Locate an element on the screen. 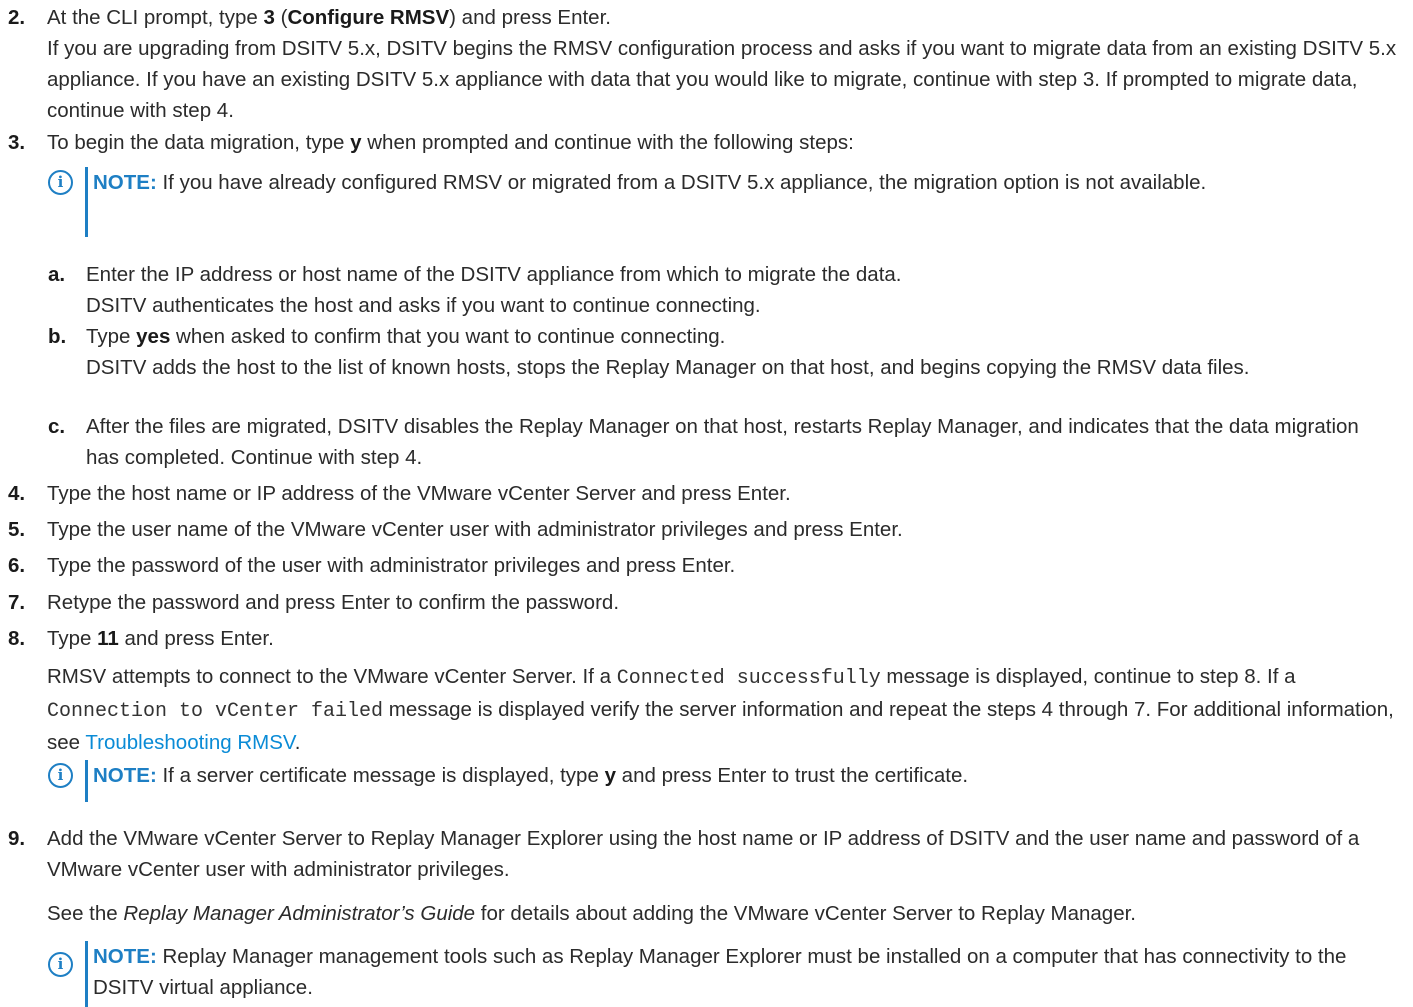 The width and height of the screenshot is (1413, 1007). troubleshooting-rmsv-link: Troubleshooting RMSV is located at coordinates (189, 742).